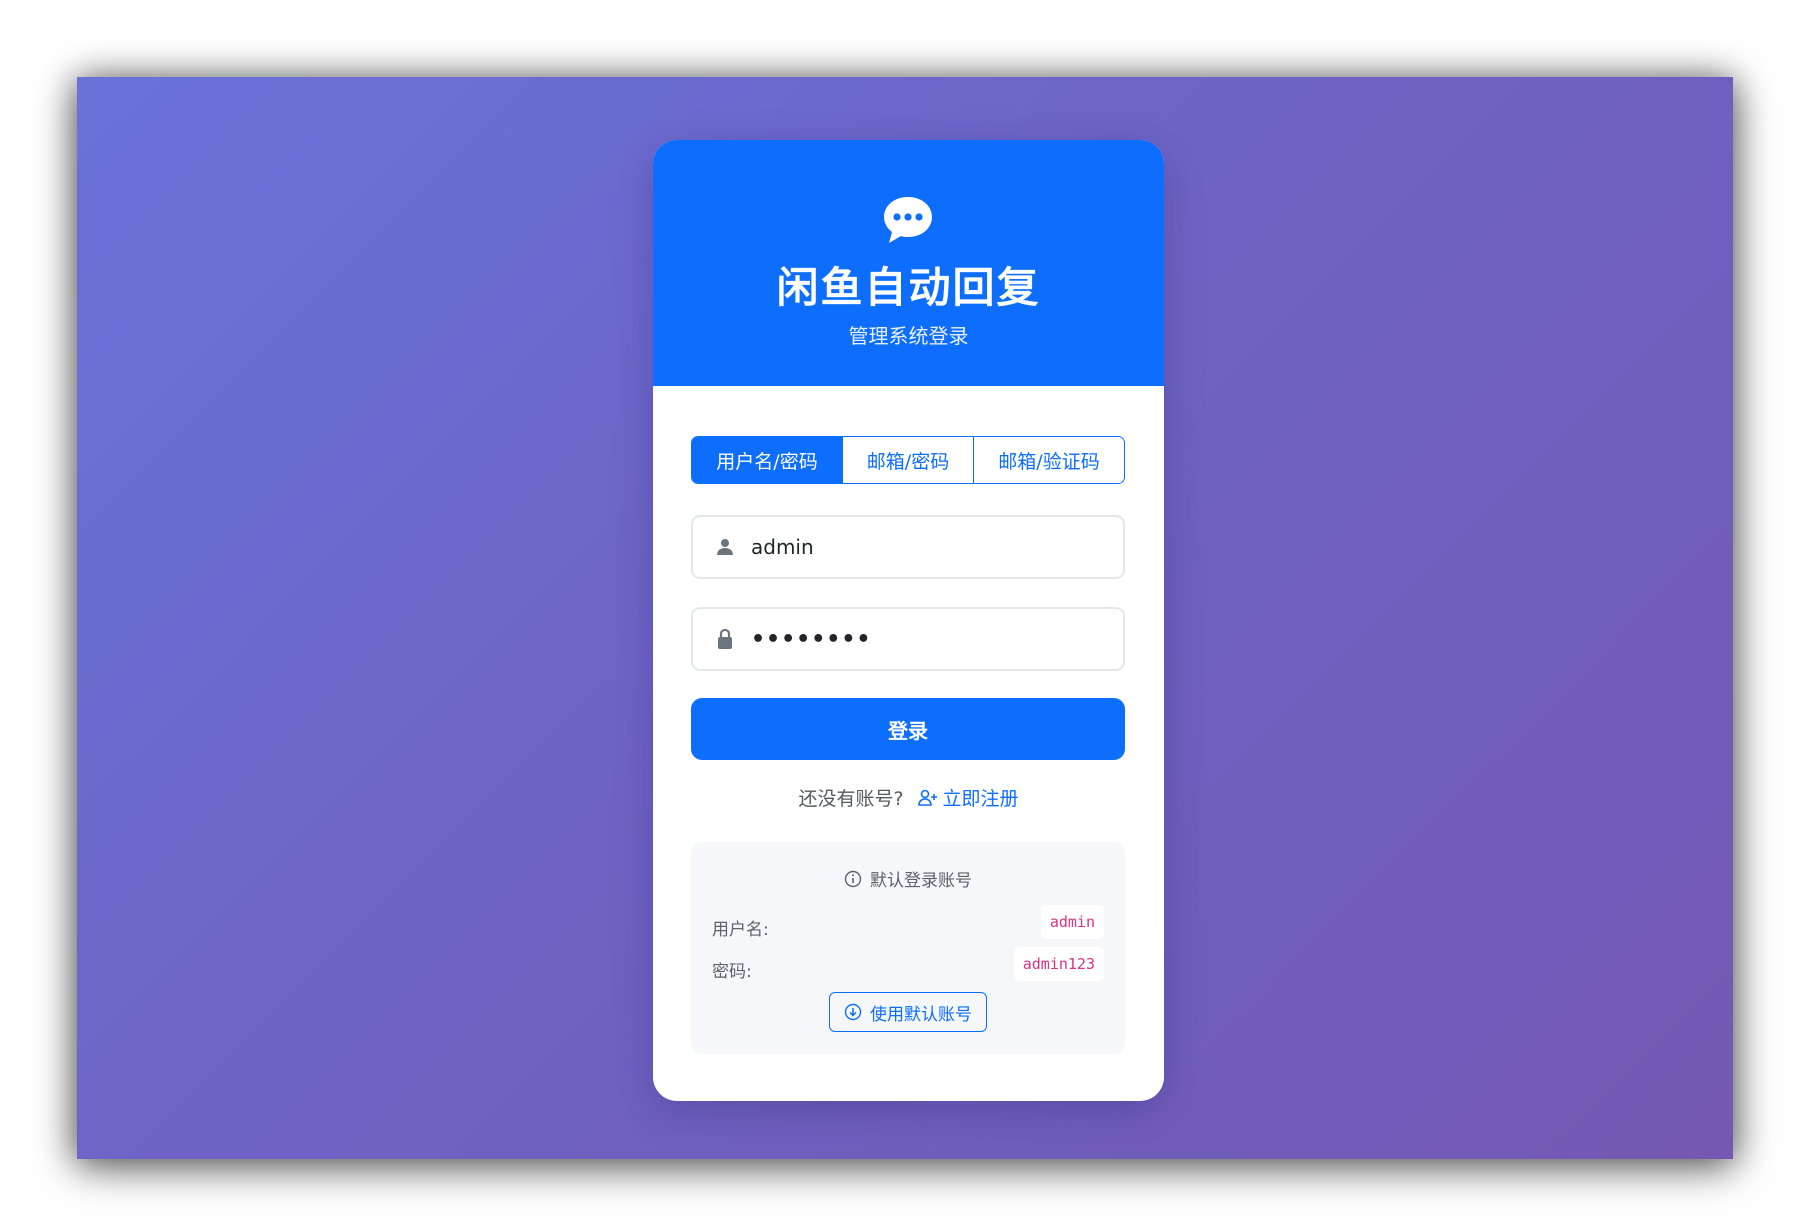 The height and width of the screenshot is (1229, 1800). I want to click on default-account-title-text: 默认登录账号, so click(921, 881).